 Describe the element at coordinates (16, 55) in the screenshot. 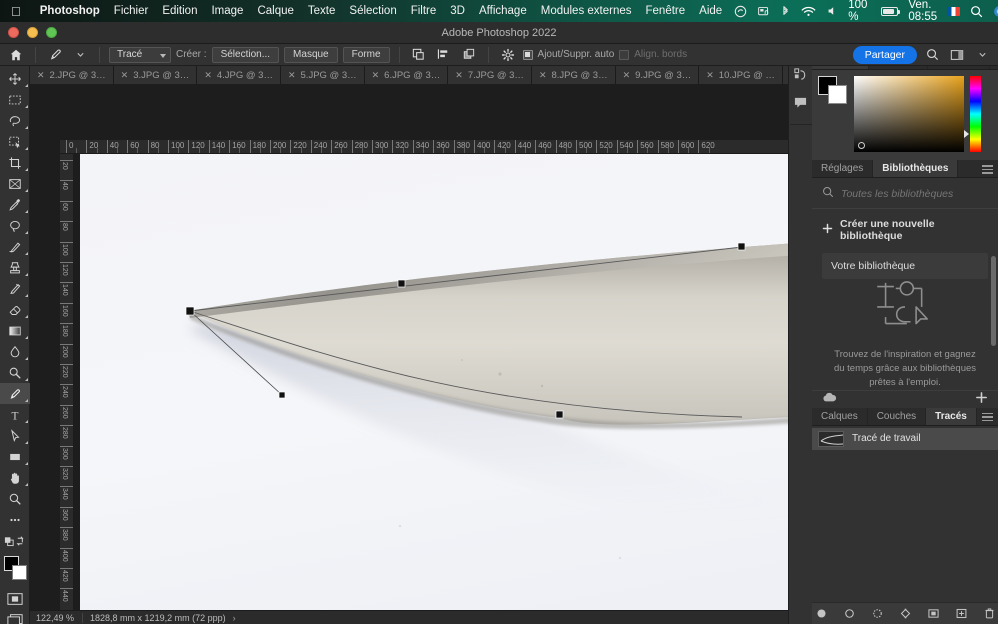

I see `home-icon` at that location.